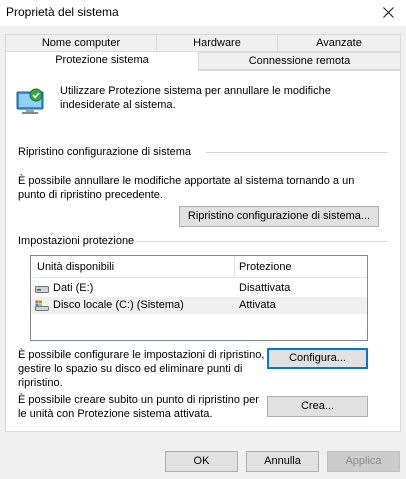 The width and height of the screenshot is (406, 479). I want to click on column-separator, so click(234, 267).